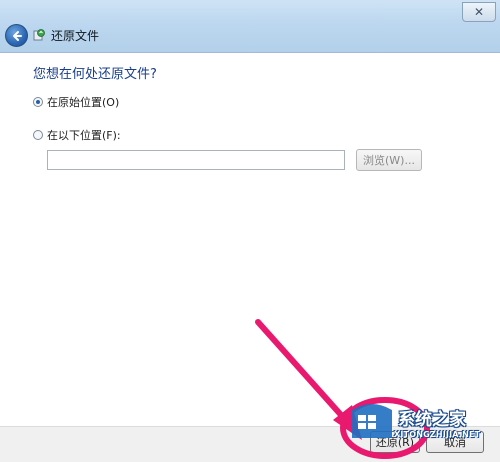 Image resolution: width=500 pixels, height=462 pixels. What do you see at coordinates (250, 26) in the screenshot?
I see `title-bar: ✕ 还原文件` at bounding box center [250, 26].